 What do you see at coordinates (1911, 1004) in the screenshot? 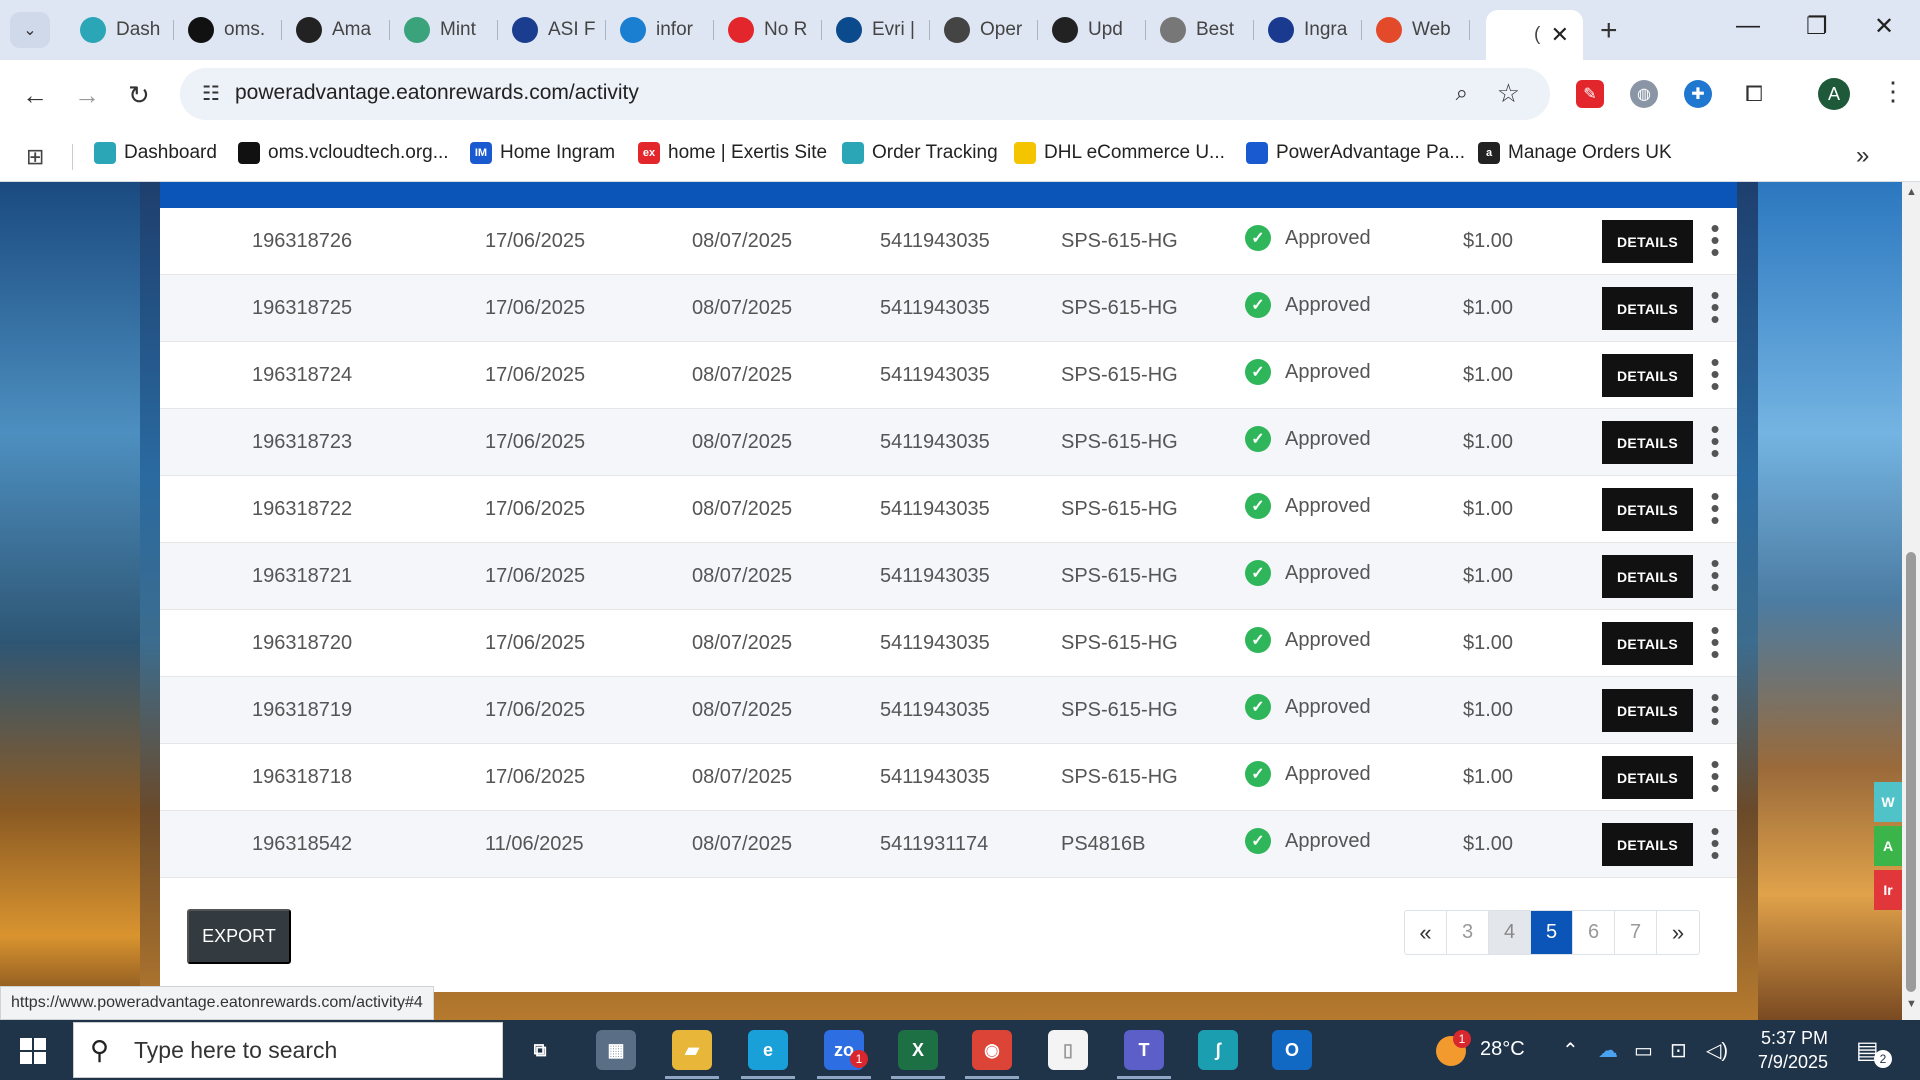
I see `scroll-down-icon: ▼` at bounding box center [1911, 1004].